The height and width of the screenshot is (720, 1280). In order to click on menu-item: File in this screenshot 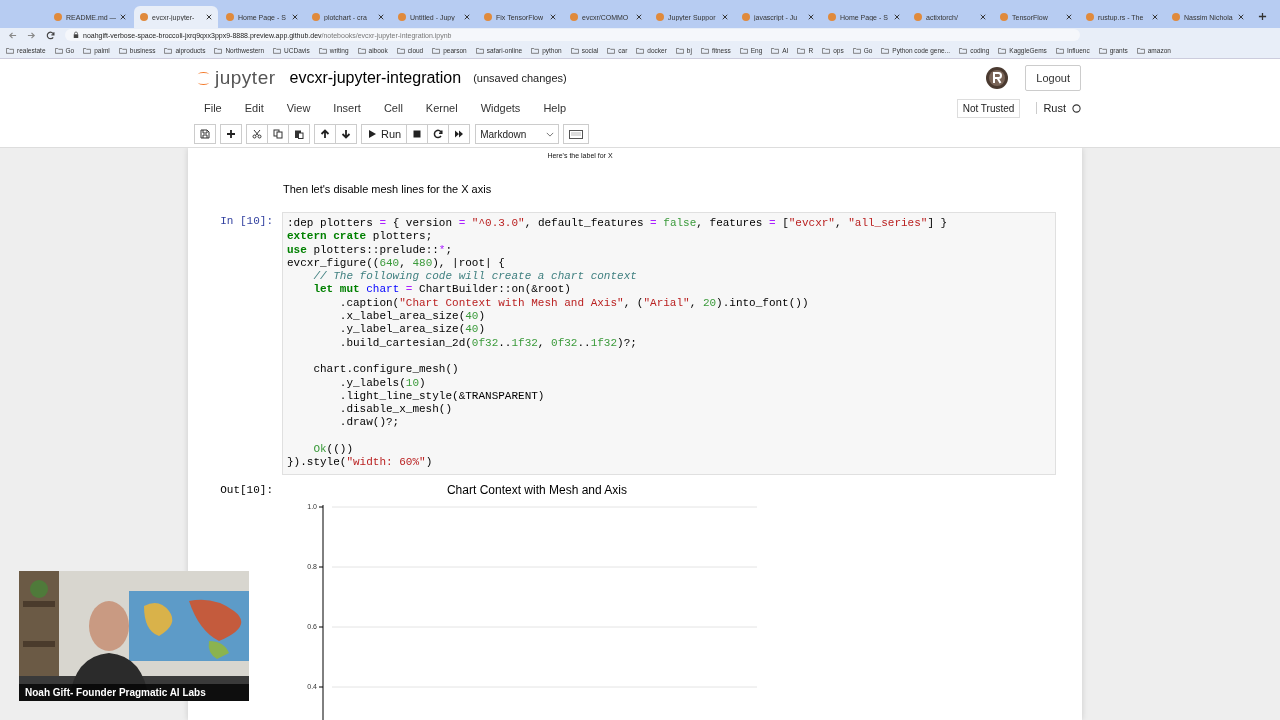, I will do `click(213, 108)`.